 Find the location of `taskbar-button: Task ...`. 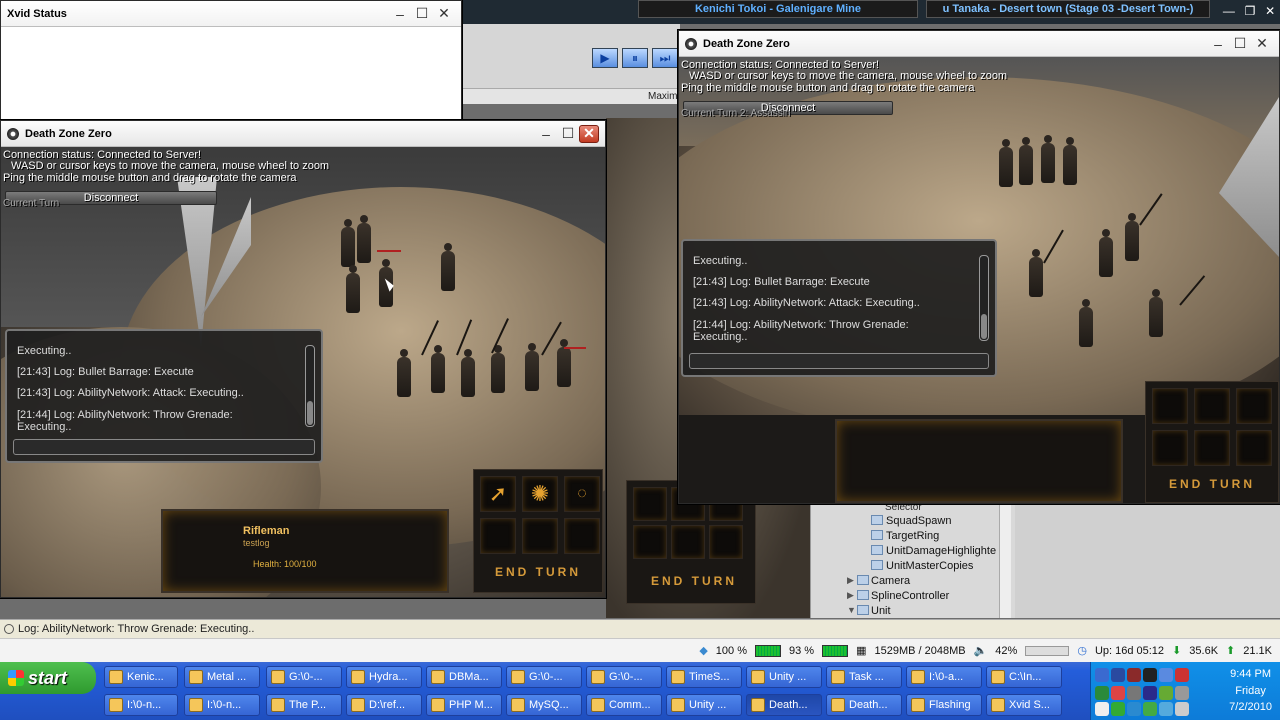

taskbar-button: Task ... is located at coordinates (864, 677).